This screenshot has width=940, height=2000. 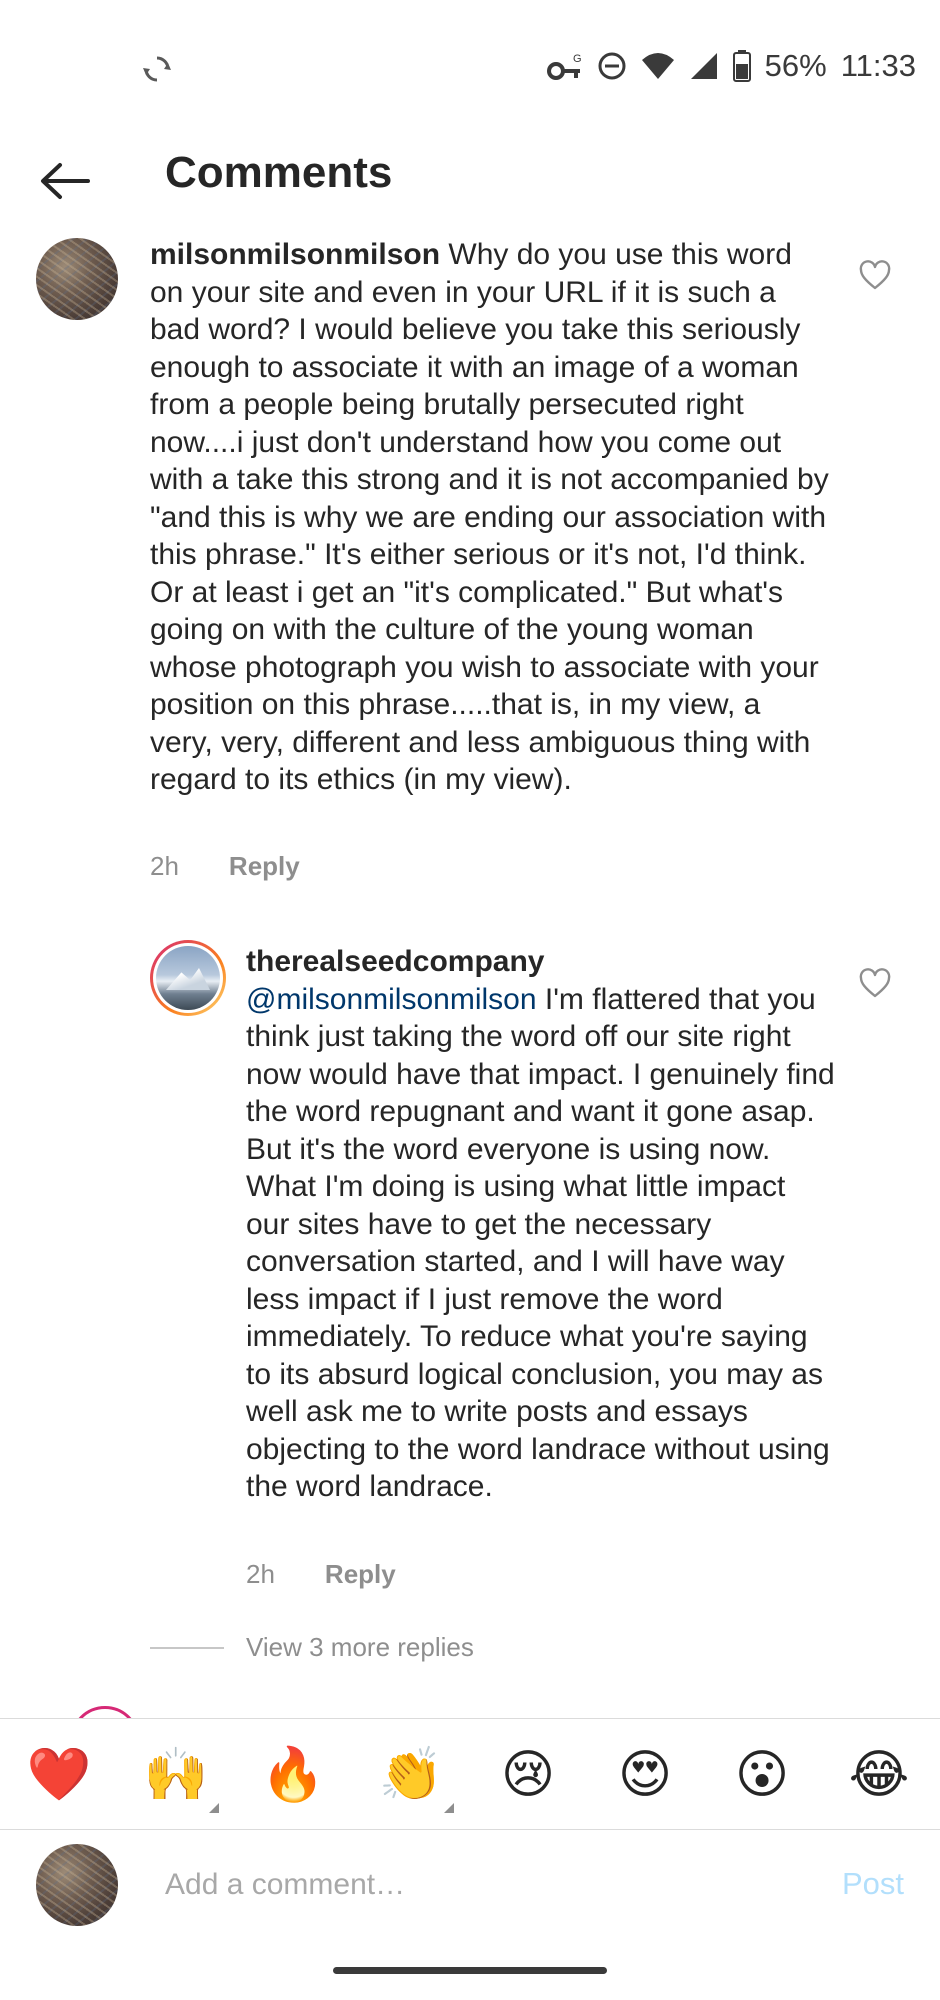 I want to click on home-indicator, so click(x=470, y=1970).